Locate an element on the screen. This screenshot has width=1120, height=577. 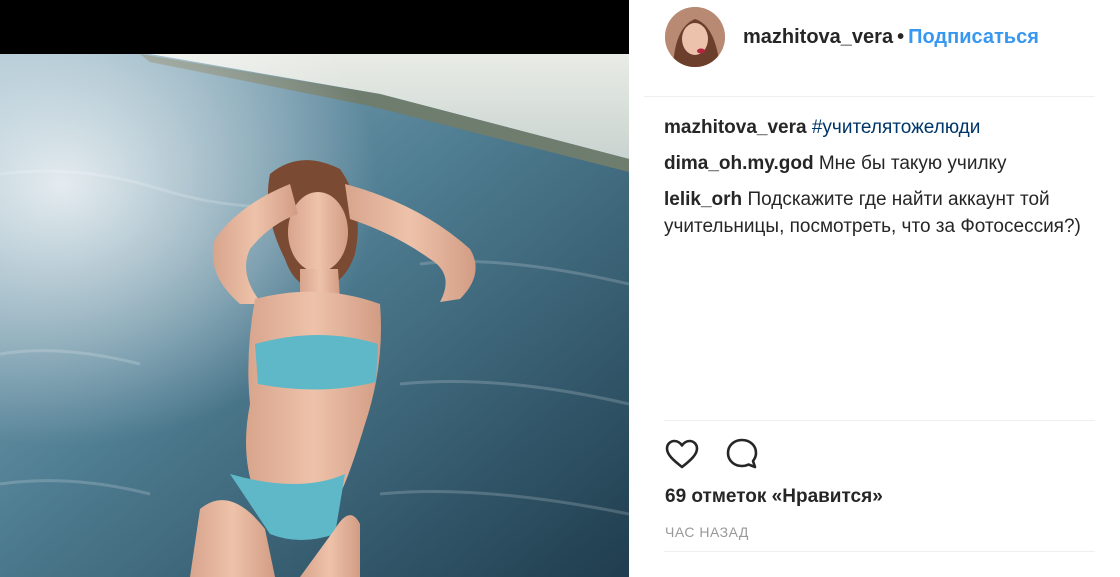
comment-text: Мне бы такую училку is located at coordinates (912, 163).